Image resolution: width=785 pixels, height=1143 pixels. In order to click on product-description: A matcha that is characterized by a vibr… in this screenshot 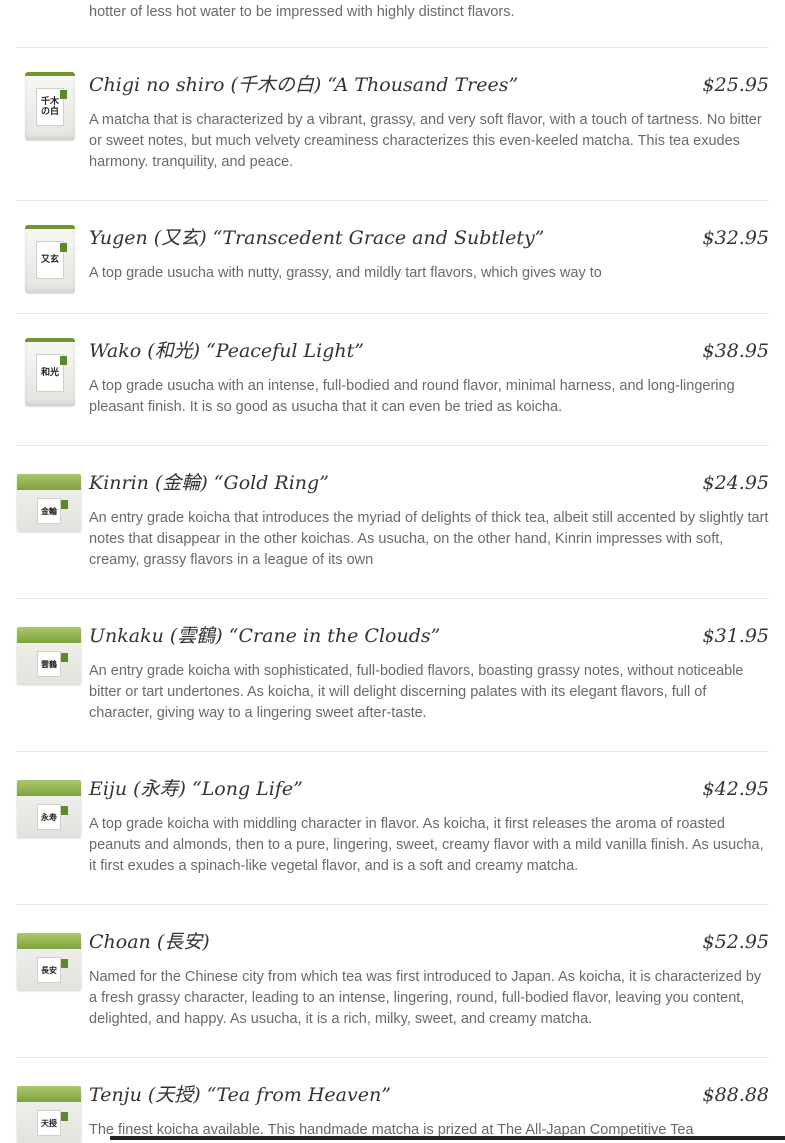, I will do `click(425, 141)`.